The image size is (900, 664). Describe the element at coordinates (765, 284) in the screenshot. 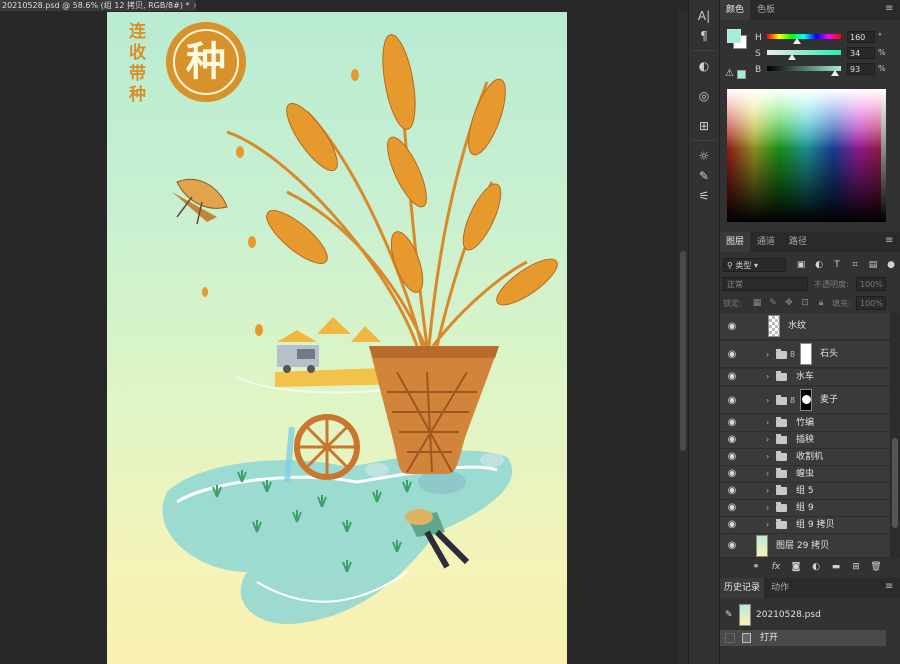

I see `blend-mode-select: 正常` at that location.